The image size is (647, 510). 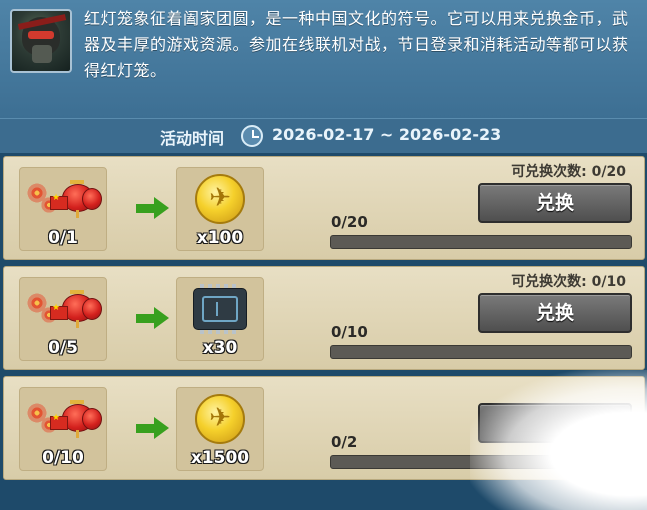 What do you see at coordinates (568, 282) in the screenshot?
I see `exchange-limit: 可兑换次数: 0/10` at bounding box center [568, 282].